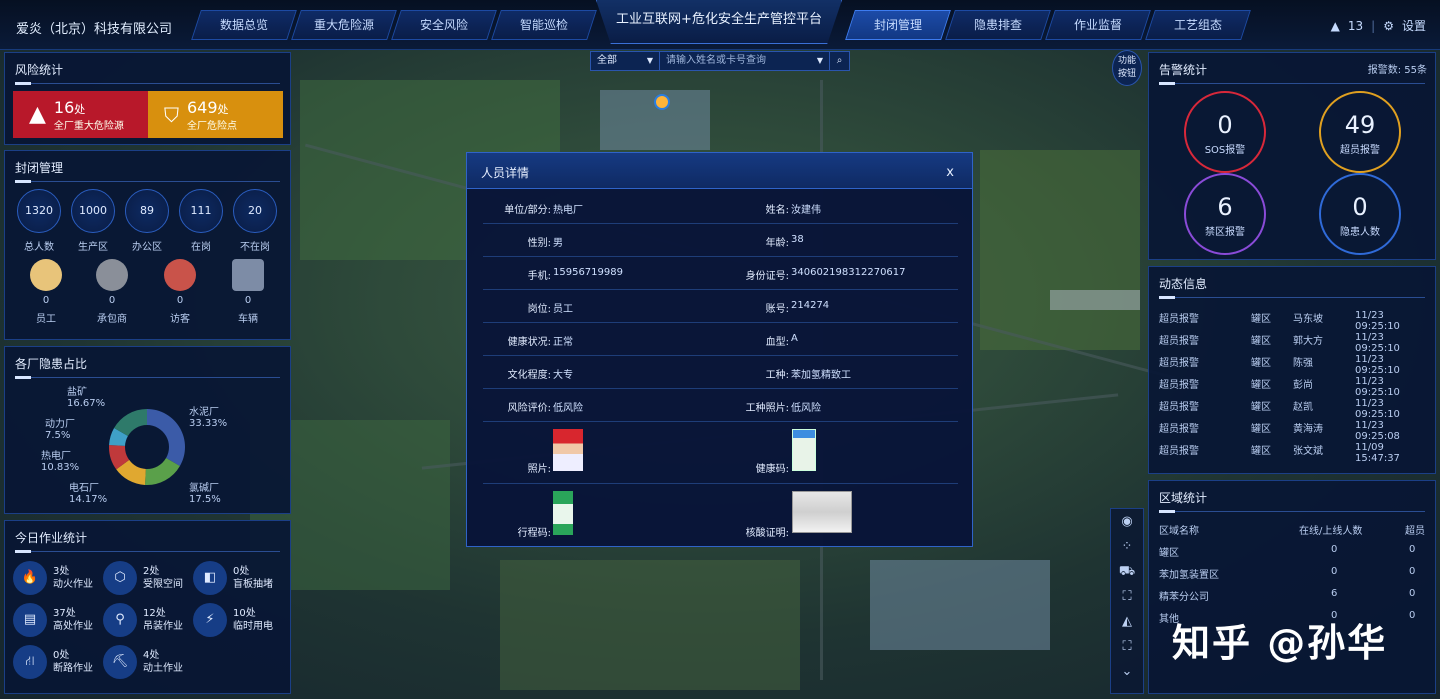  I want to click on danger-point-box: ⛉ 649处 全厂危险点, so click(215, 114).